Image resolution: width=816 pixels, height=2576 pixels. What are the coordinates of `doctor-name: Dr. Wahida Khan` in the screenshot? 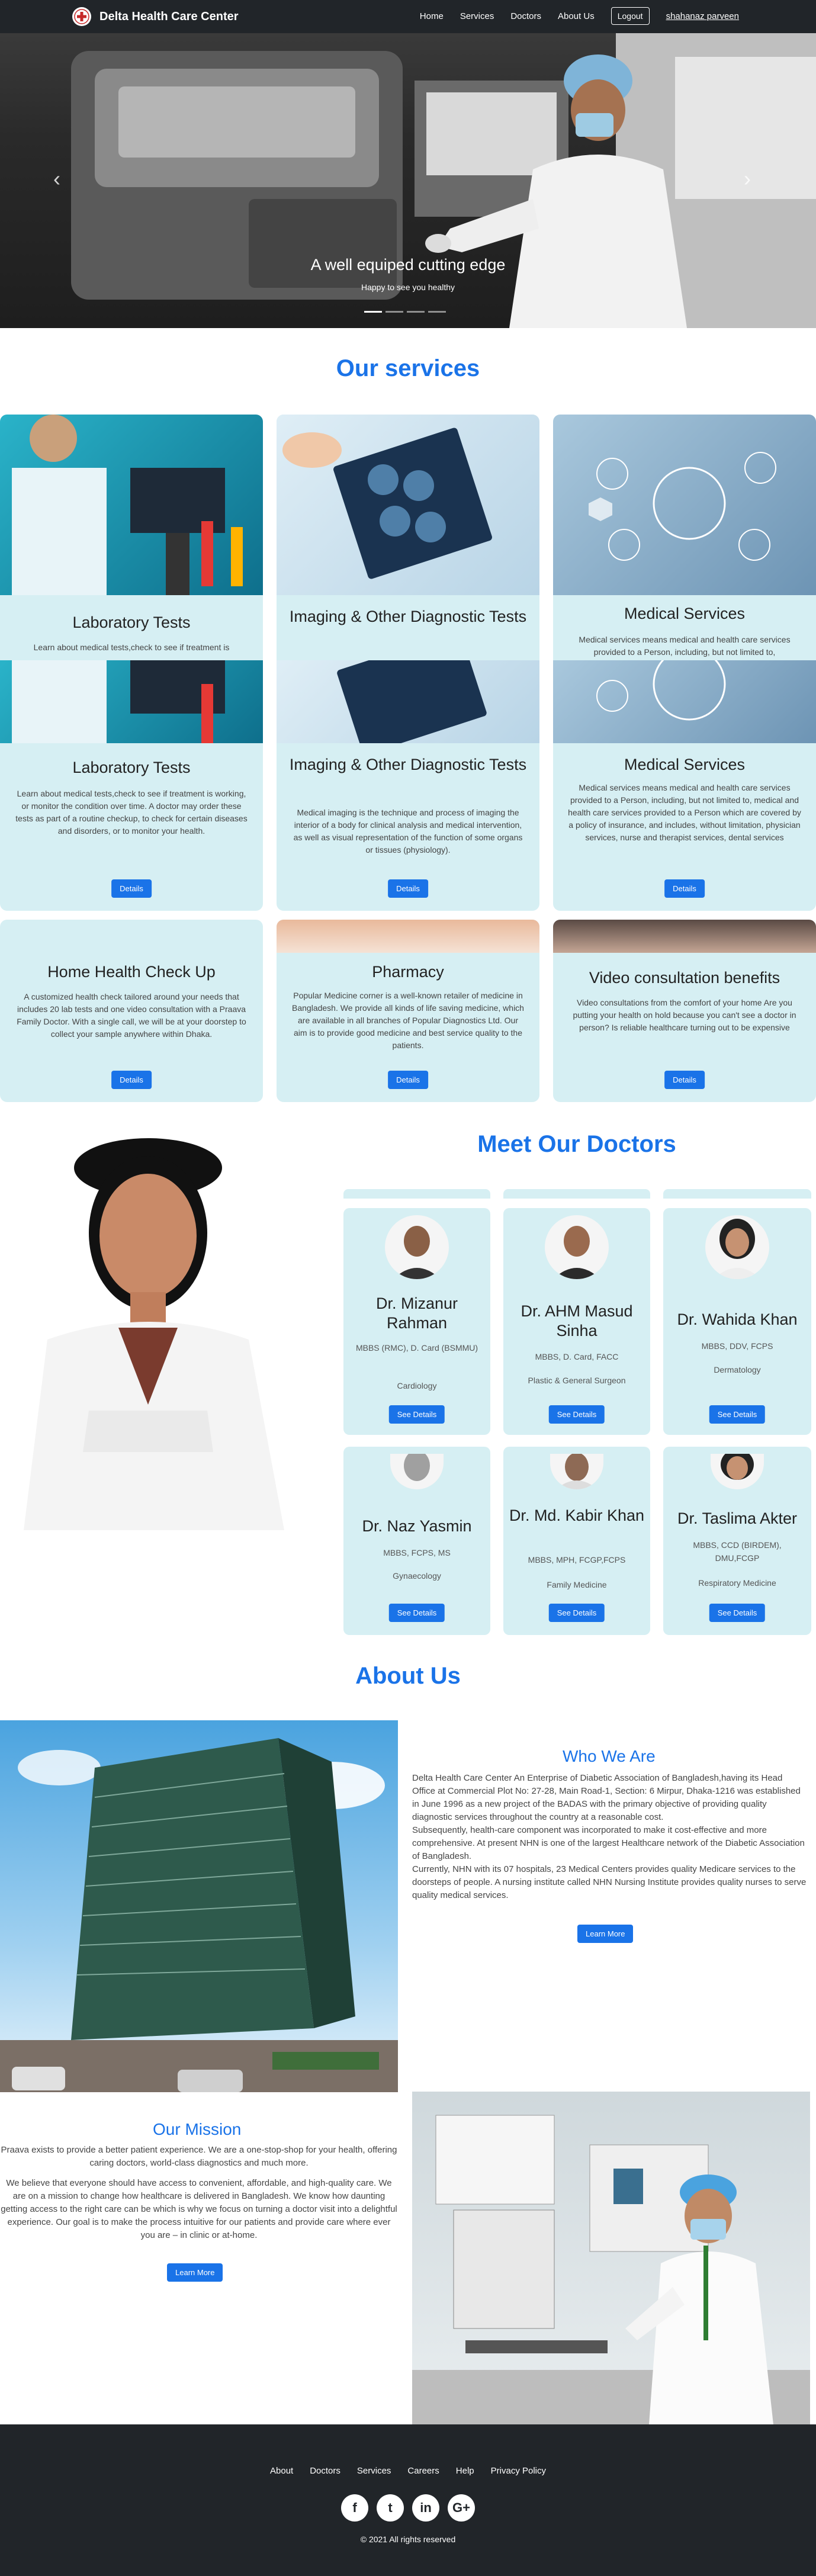 It's located at (737, 1319).